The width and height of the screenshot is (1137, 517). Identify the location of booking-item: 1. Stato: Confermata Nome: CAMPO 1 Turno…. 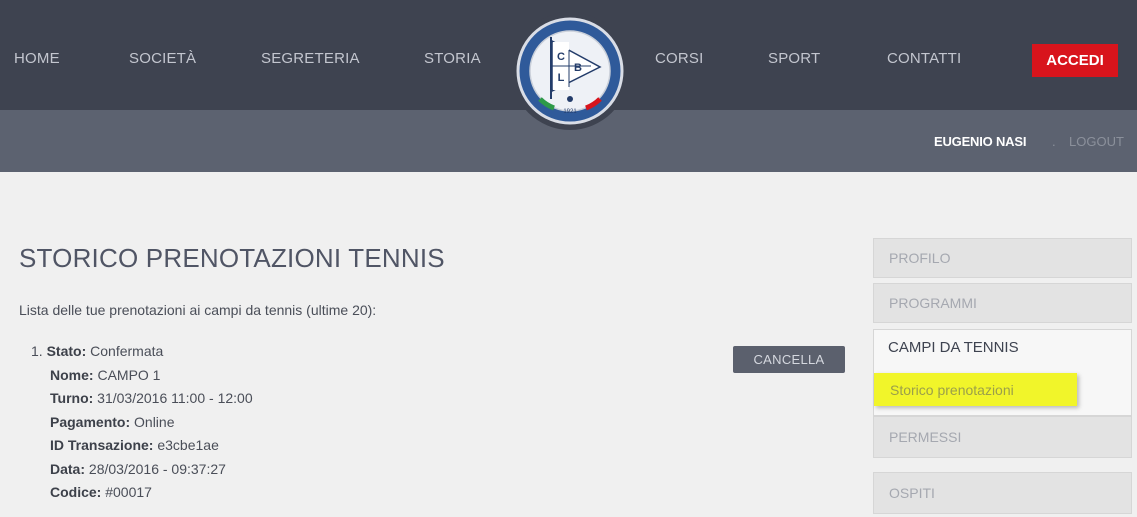
(142, 422).